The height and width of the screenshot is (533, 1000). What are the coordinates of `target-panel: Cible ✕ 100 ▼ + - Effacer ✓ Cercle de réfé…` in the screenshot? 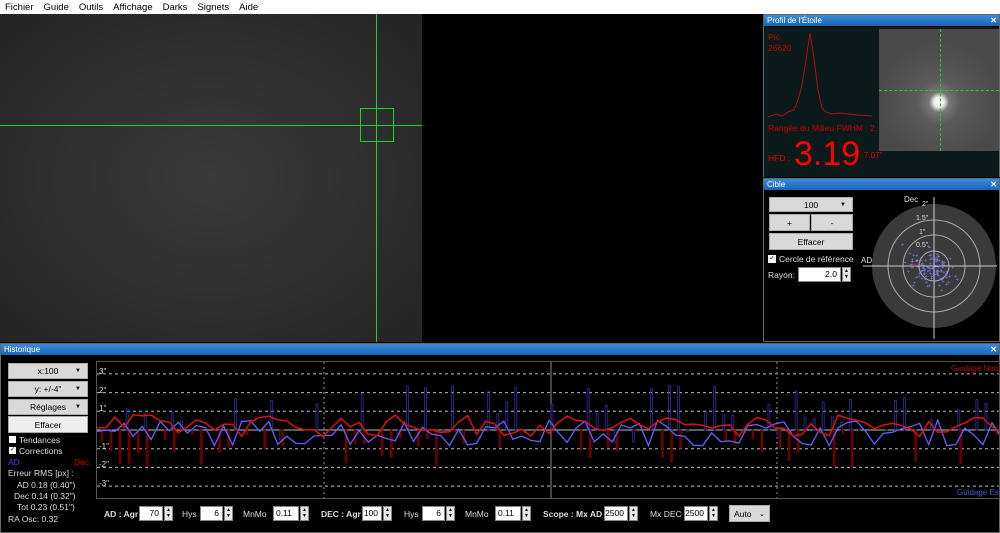 It's located at (881, 260).